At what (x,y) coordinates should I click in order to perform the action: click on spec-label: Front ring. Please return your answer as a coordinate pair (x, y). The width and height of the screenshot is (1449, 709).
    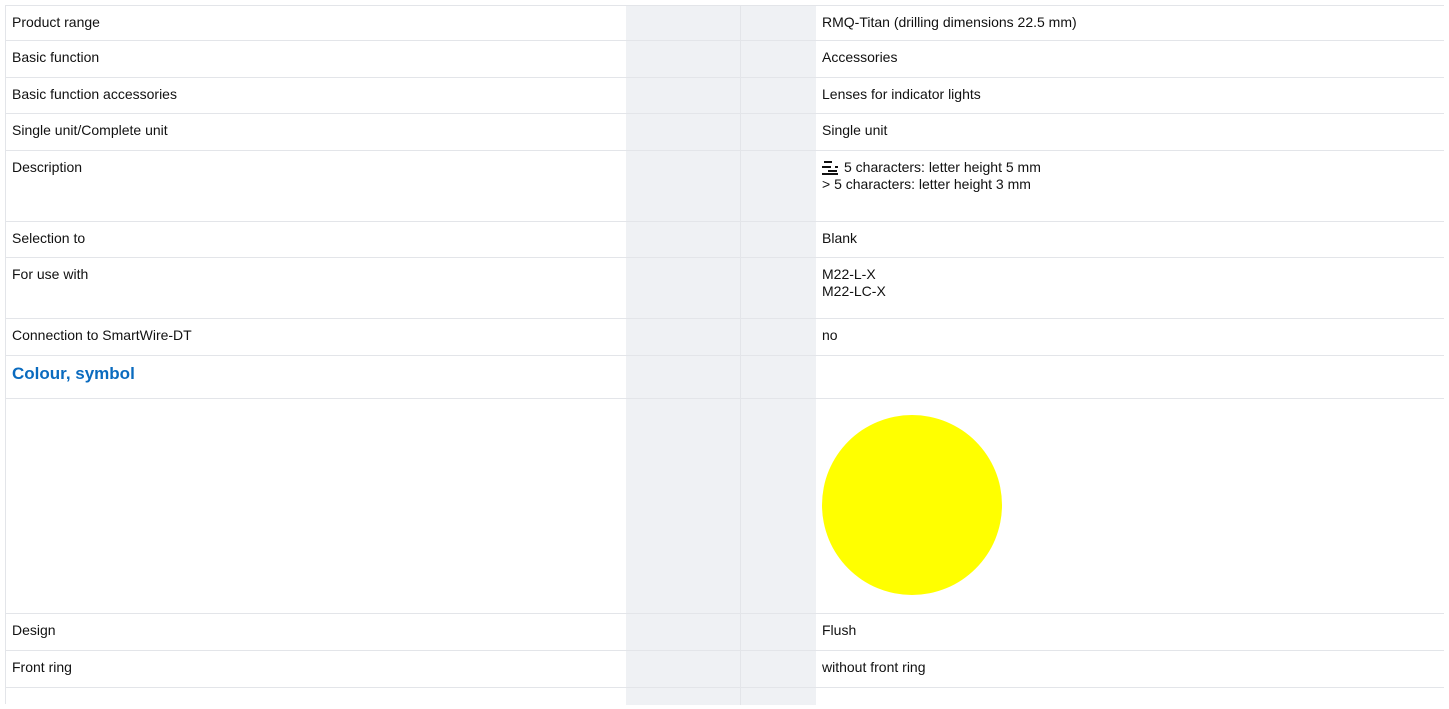
    Looking at the image, I should click on (316, 669).